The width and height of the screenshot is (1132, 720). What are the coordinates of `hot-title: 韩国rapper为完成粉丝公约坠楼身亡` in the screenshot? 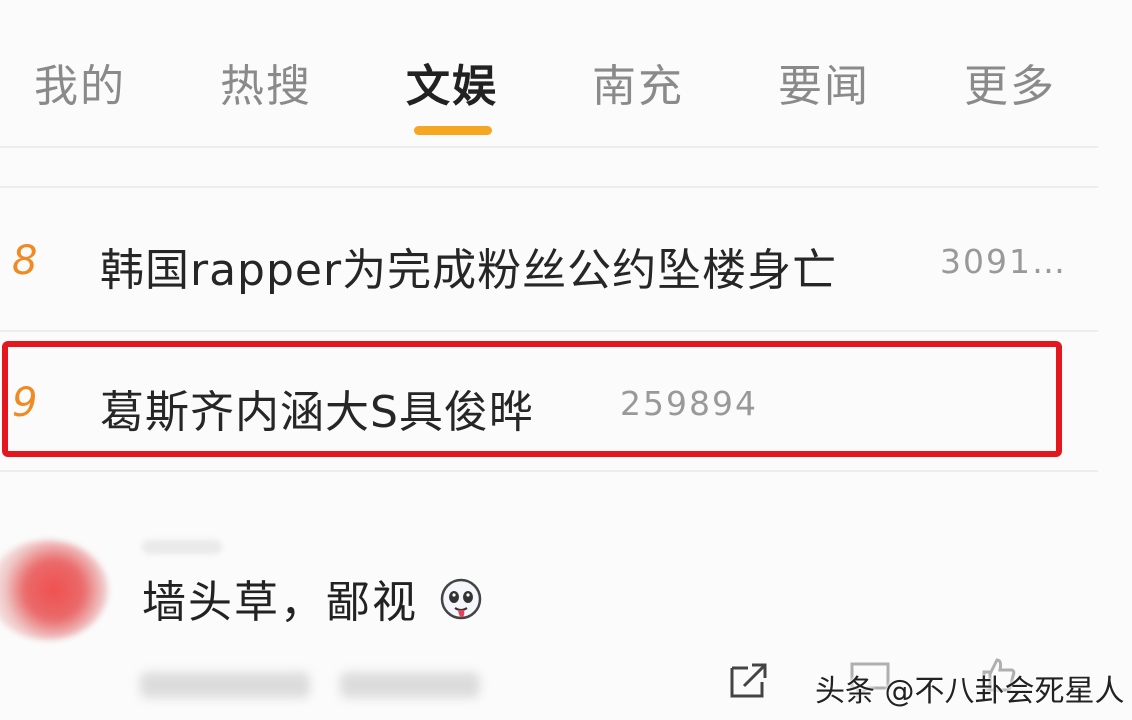 It's located at (468, 266).